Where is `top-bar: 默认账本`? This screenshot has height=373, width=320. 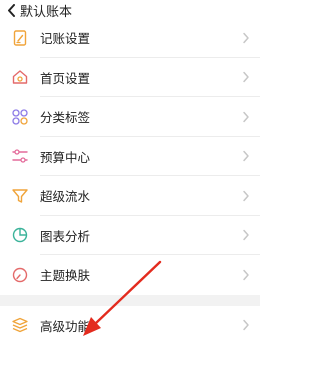
top-bar: 默认账本 is located at coordinates (130, 10).